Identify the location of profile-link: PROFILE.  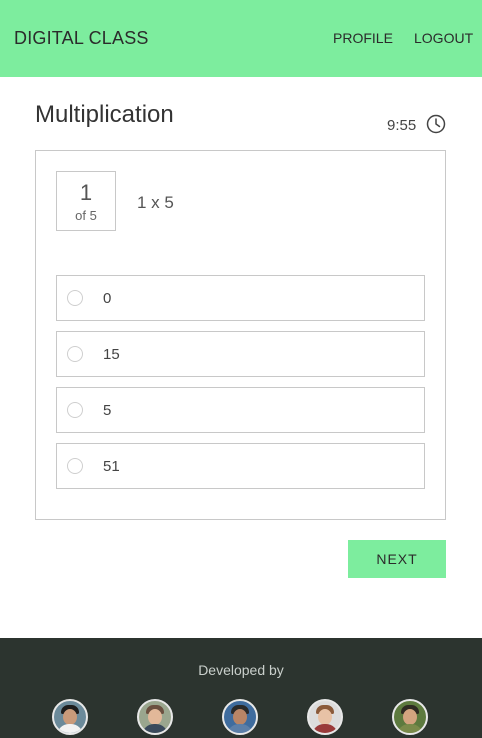
(363, 38).